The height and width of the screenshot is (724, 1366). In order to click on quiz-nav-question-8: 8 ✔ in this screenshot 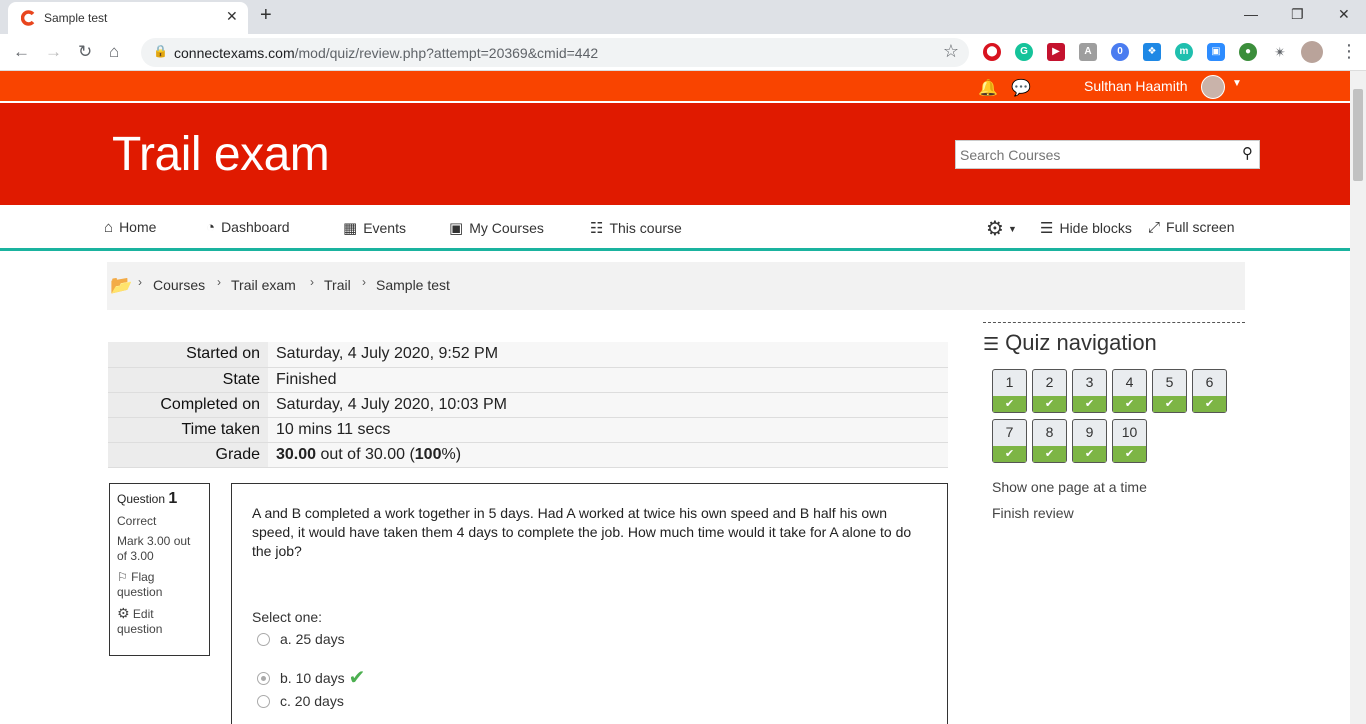, I will do `click(1049, 441)`.